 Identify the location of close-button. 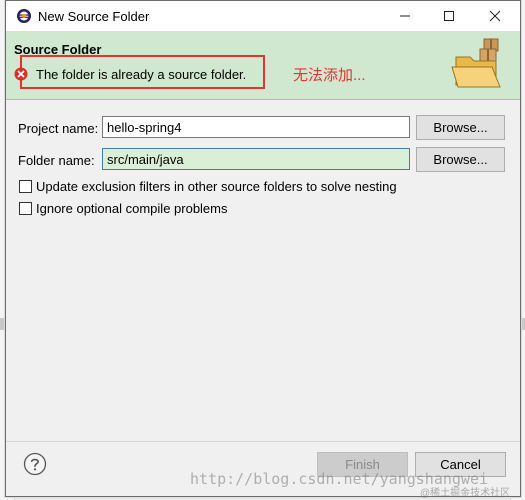
(495, 16).